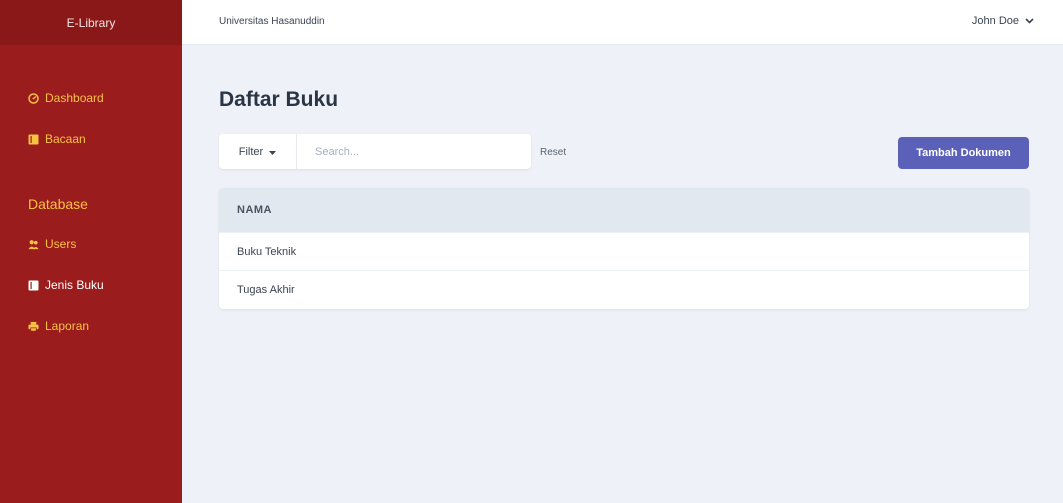 The image size is (1063, 503). Describe the element at coordinates (33, 244) in the screenshot. I see `users-icon` at that location.